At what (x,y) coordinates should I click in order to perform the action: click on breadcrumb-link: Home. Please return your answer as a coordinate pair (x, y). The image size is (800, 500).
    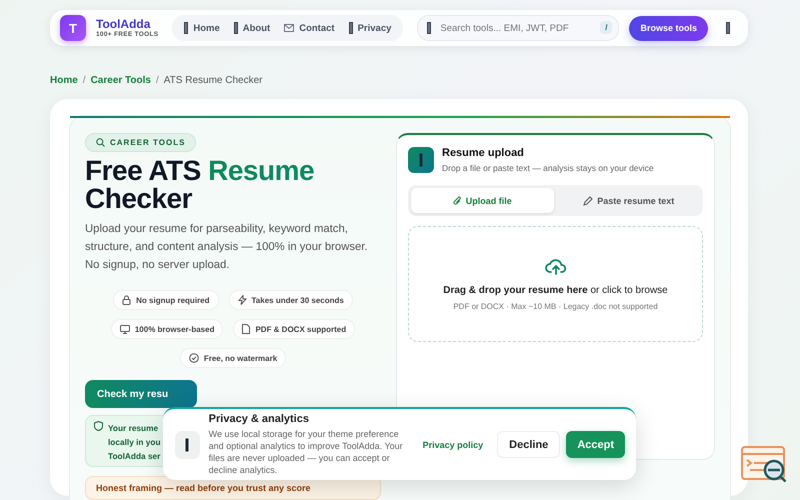
    Looking at the image, I should click on (64, 80).